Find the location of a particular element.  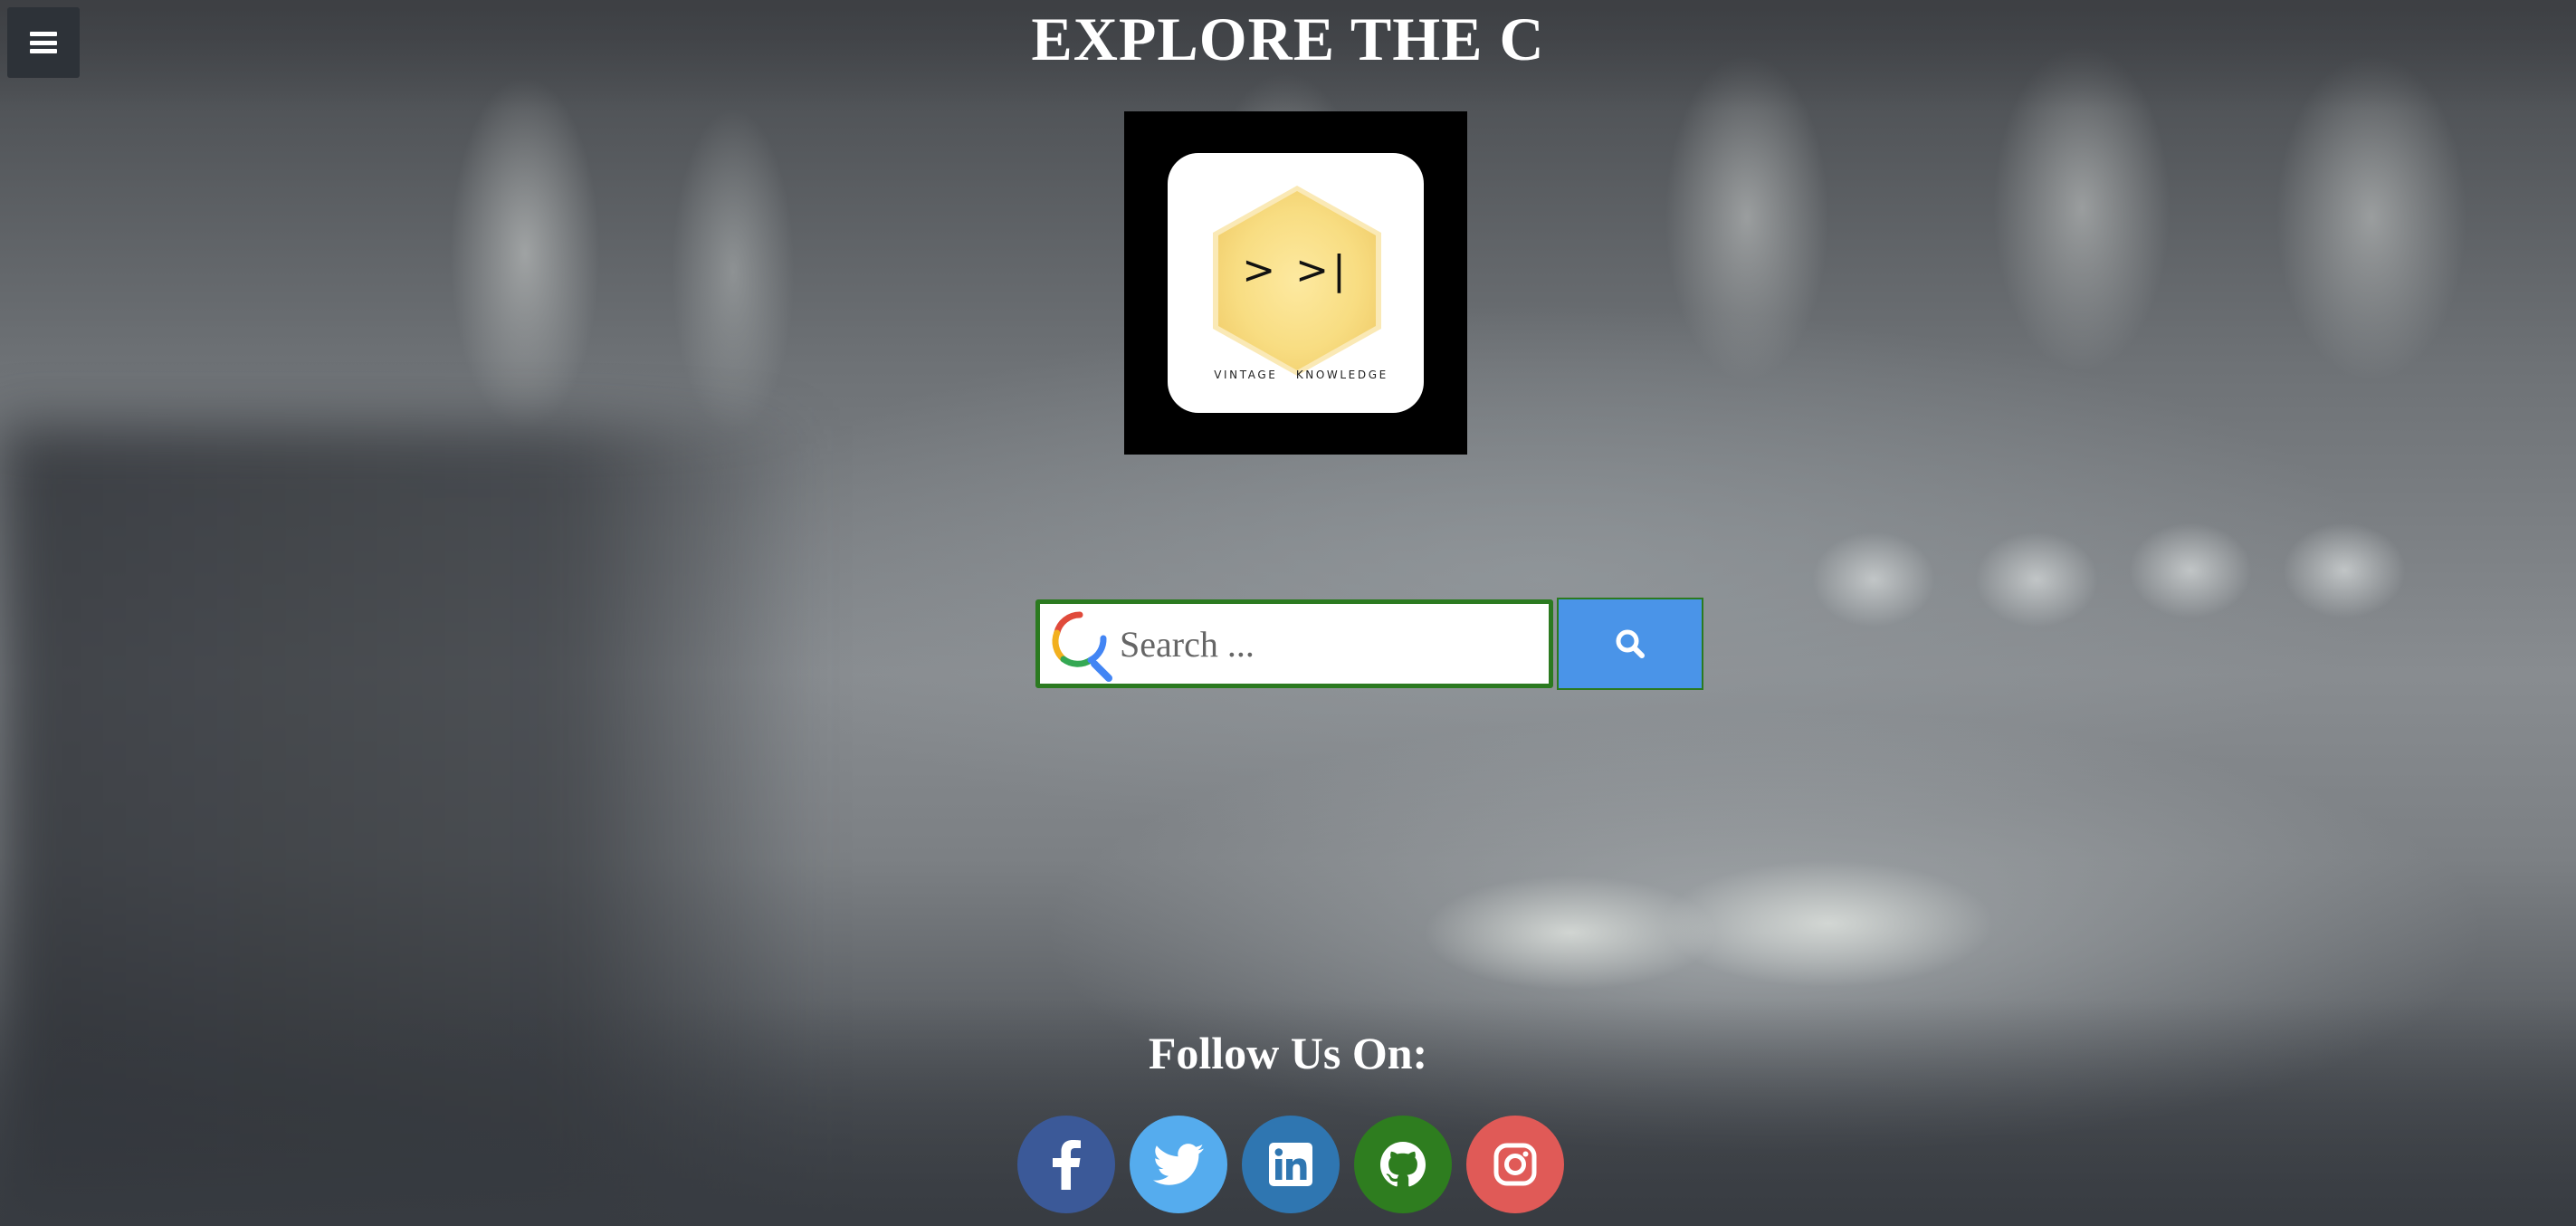

linkedin-link is located at coordinates (1291, 1164).